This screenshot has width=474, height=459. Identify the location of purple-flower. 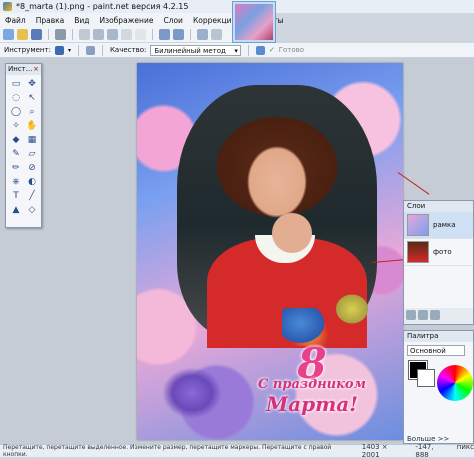
(192, 393).